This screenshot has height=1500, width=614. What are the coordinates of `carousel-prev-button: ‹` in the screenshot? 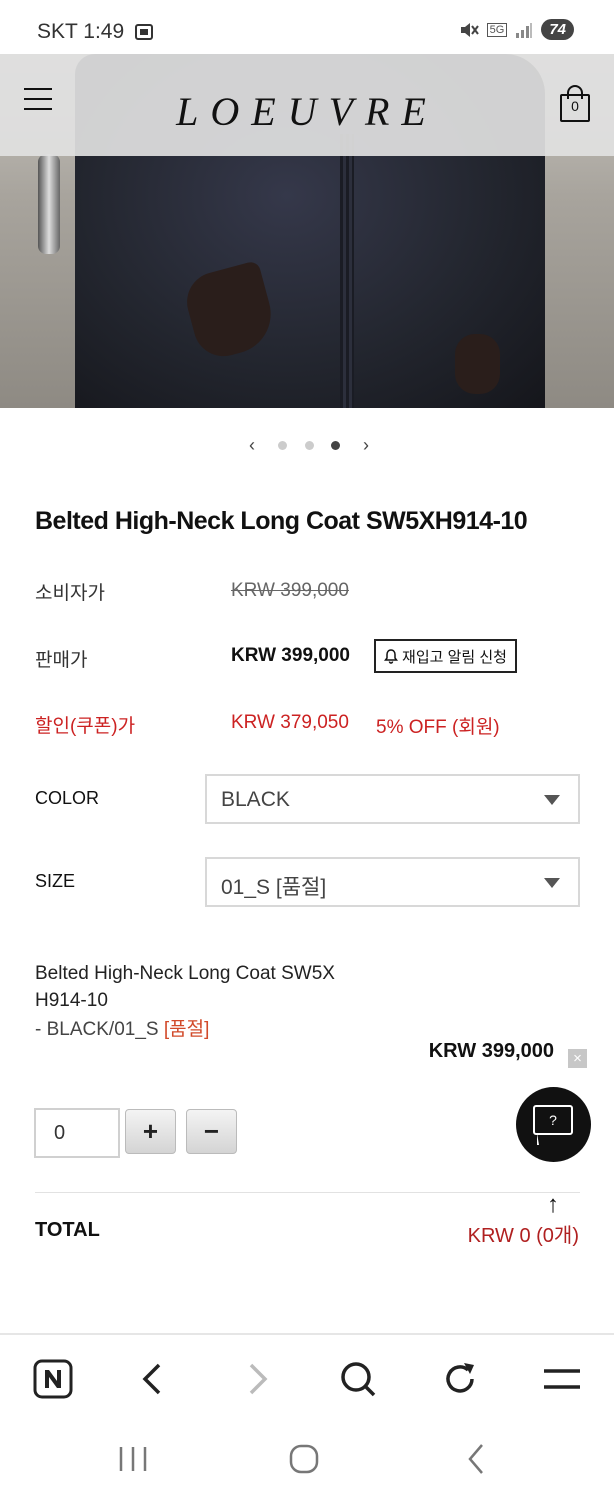 It's located at (252, 445).